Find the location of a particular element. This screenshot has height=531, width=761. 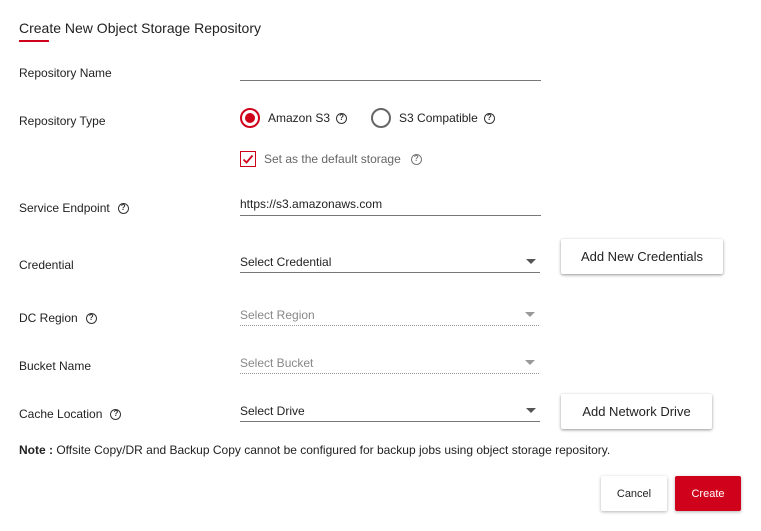

repository-type-label: Repository Type is located at coordinates (62, 121).